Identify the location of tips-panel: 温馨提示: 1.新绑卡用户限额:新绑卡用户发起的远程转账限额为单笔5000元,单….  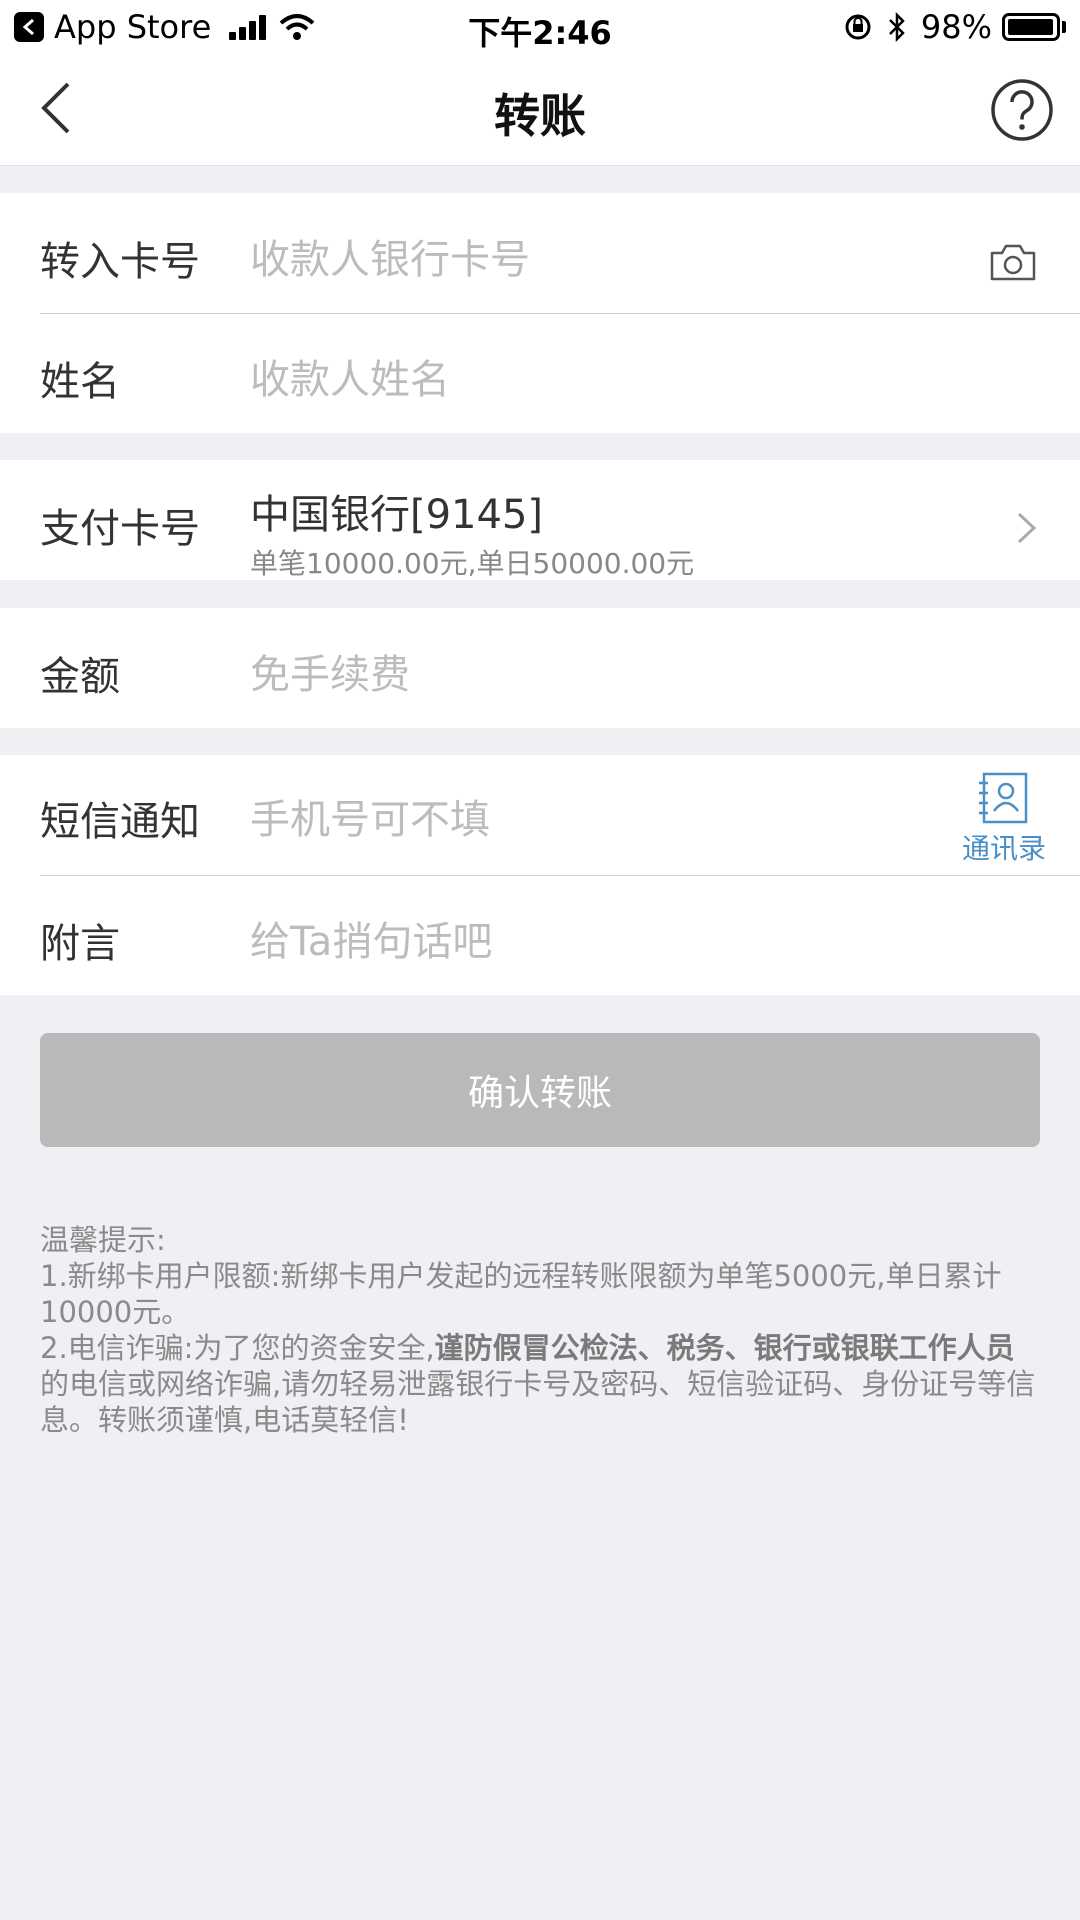
(540, 1330).